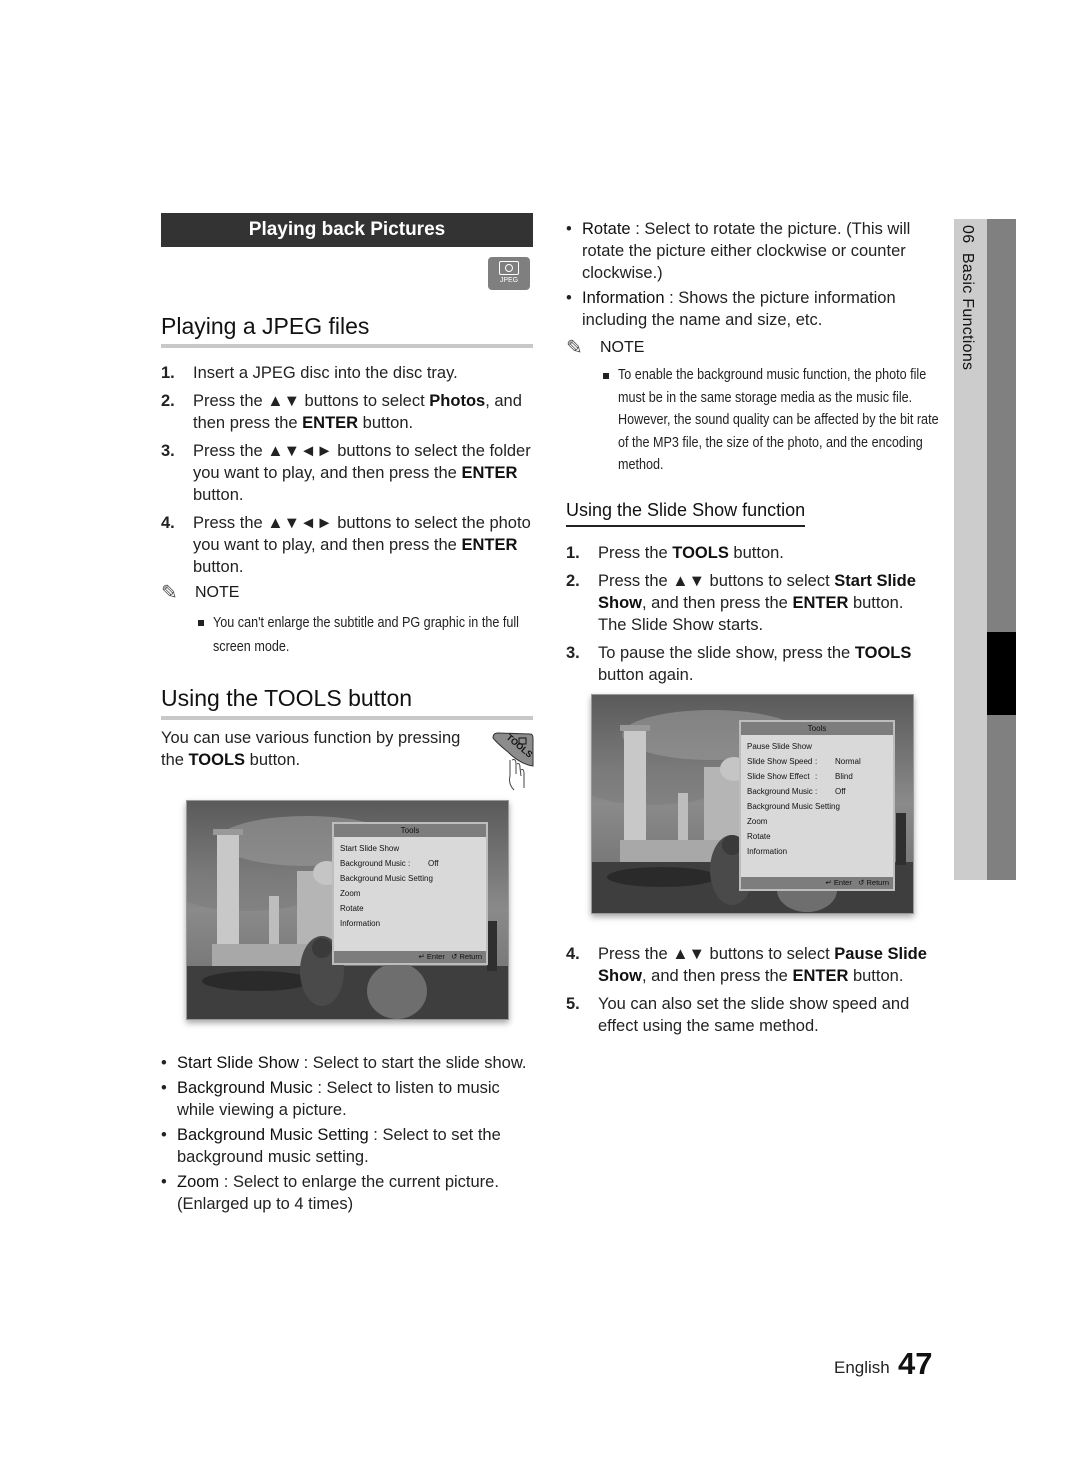  I want to click on menu-item-label: Zoom, so click(350, 893).